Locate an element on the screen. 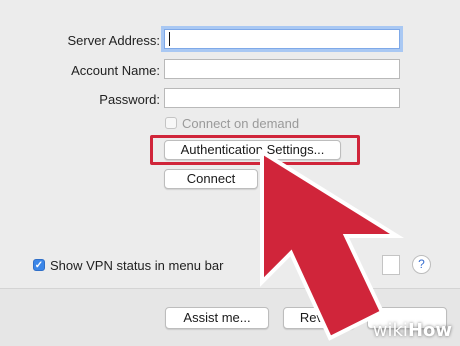  wikihow-watermark: wikiHow is located at coordinates (412, 330).